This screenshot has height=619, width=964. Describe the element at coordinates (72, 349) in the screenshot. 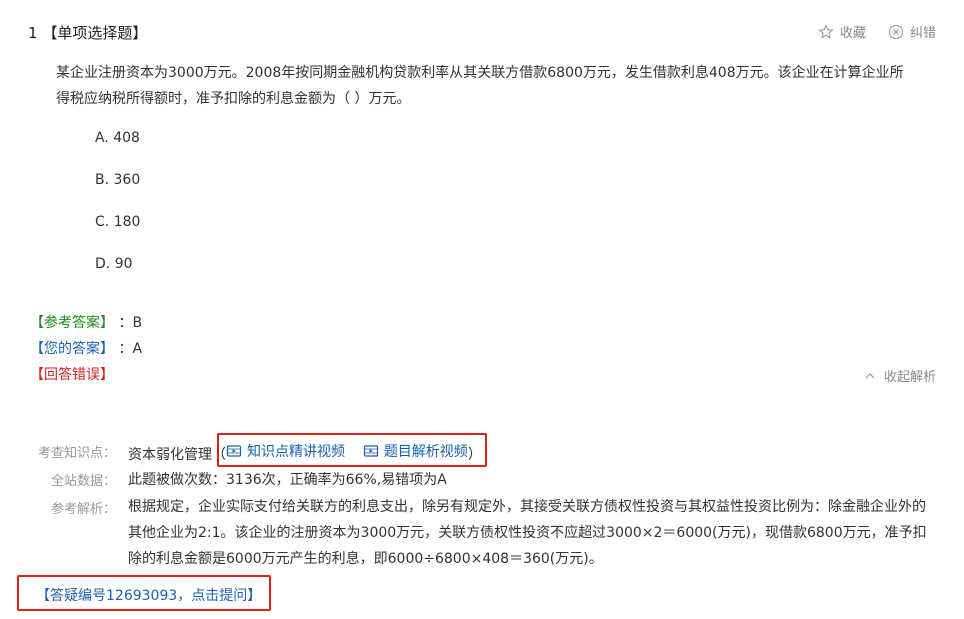

I see `your-answer-label: 【您的答案】` at that location.